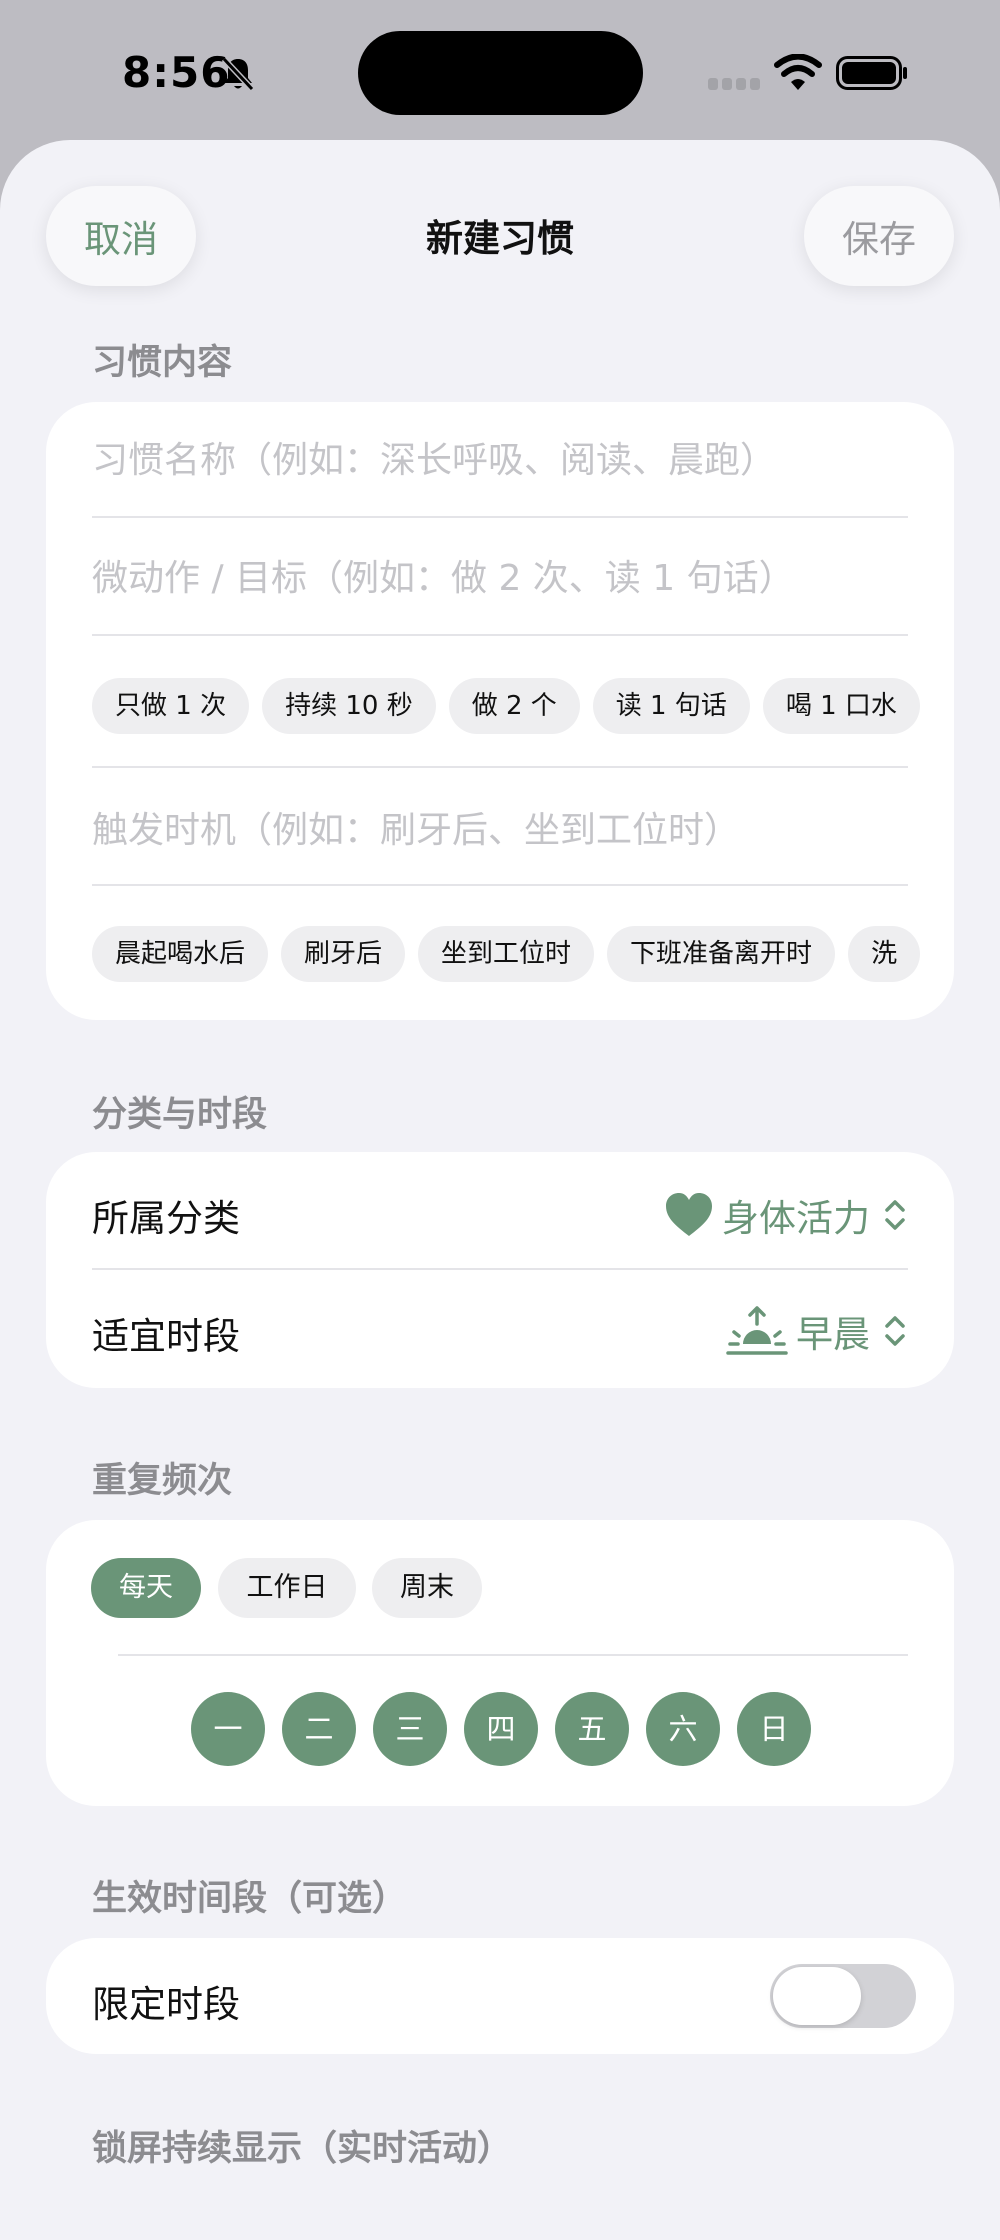 Image resolution: width=1000 pixels, height=2240 pixels. I want to click on status-time: 8:56, so click(176, 72).